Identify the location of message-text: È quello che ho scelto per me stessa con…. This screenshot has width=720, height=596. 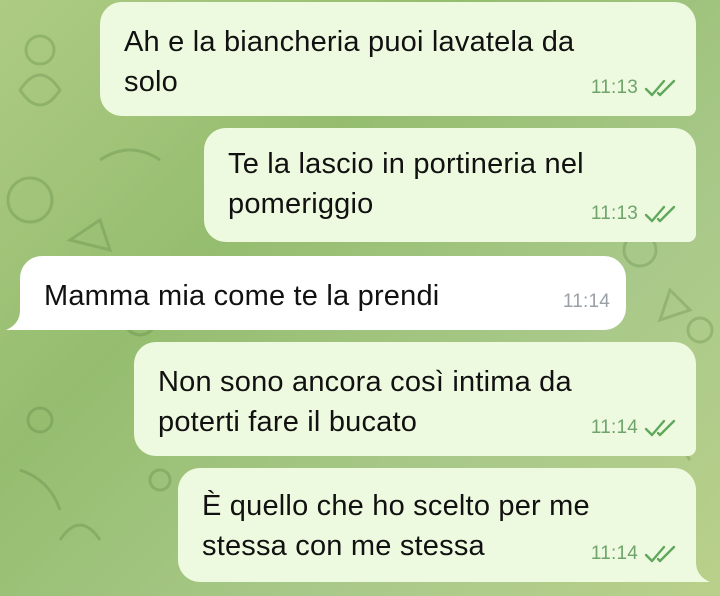
(396, 526).